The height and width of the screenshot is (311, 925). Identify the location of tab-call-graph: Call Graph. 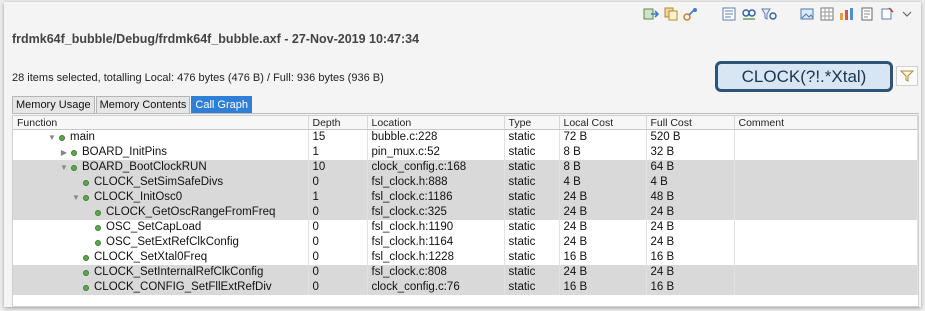
(221, 104).